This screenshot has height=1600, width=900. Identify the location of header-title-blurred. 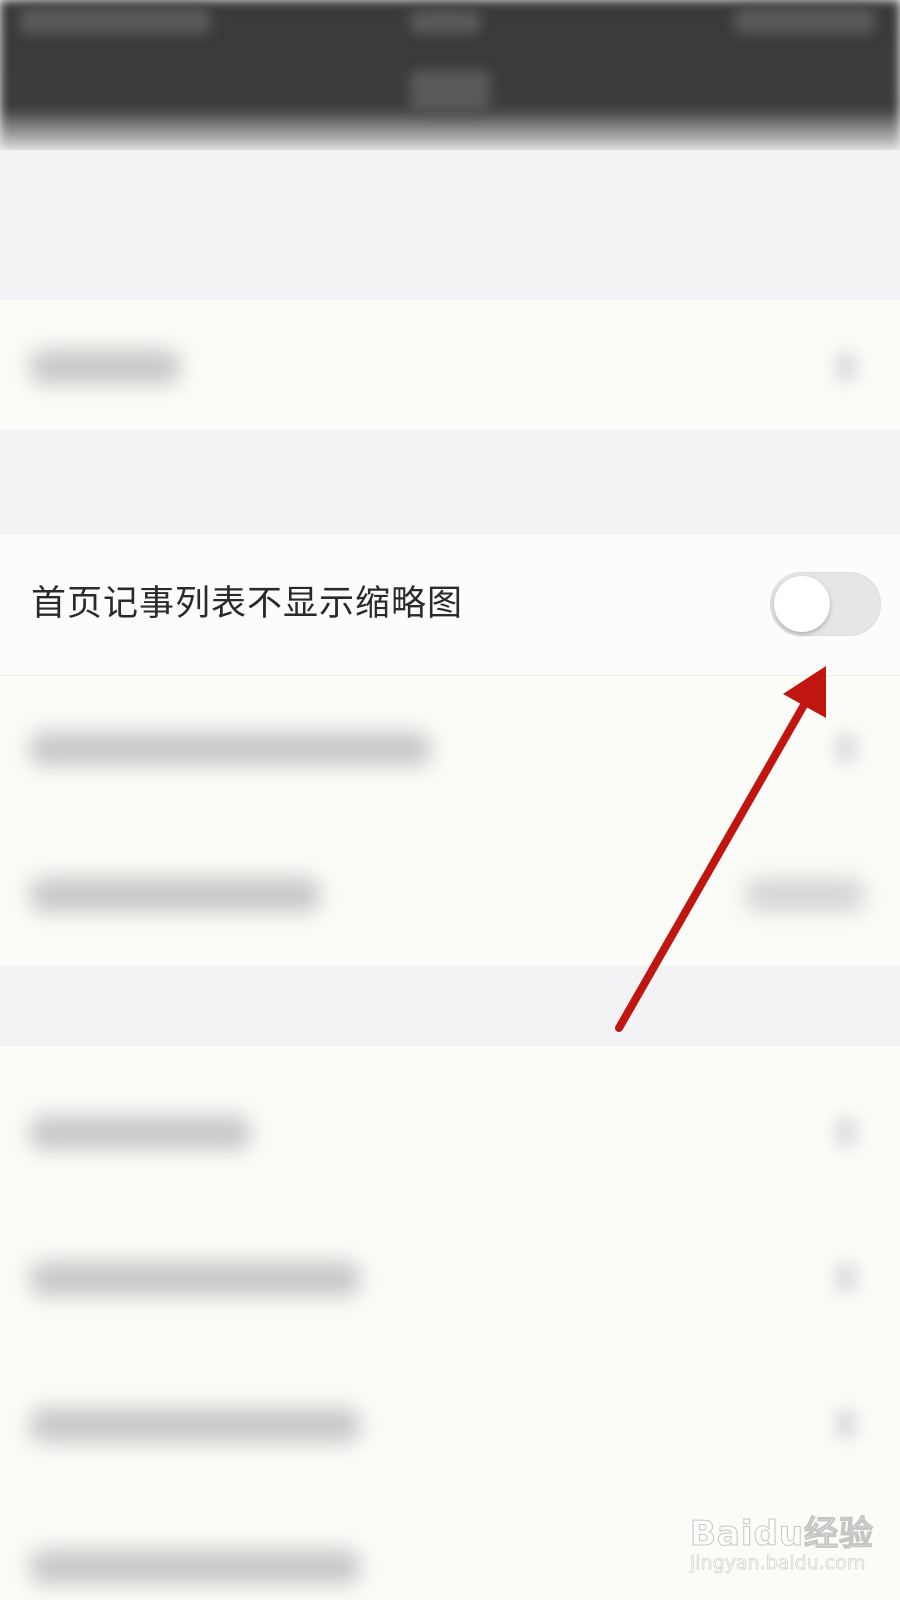
(450, 91).